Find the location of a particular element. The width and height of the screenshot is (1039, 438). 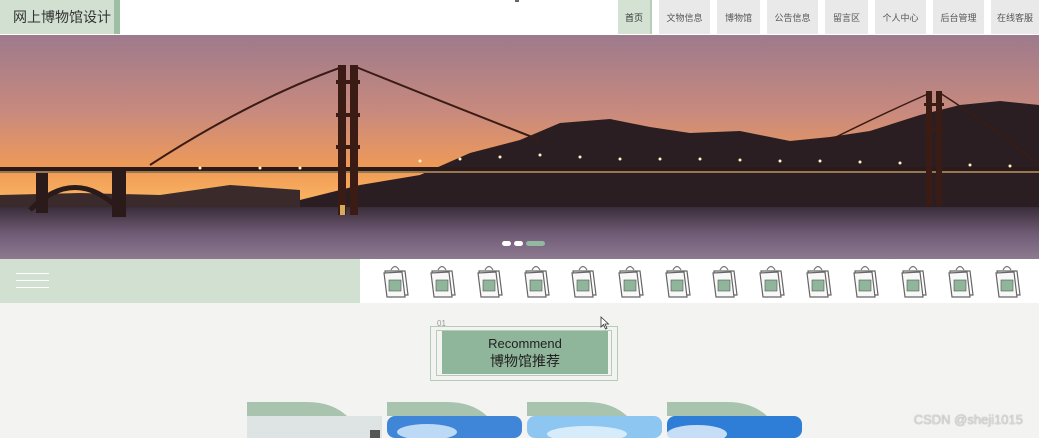

text-cursor-mark is located at coordinates (517, 1).